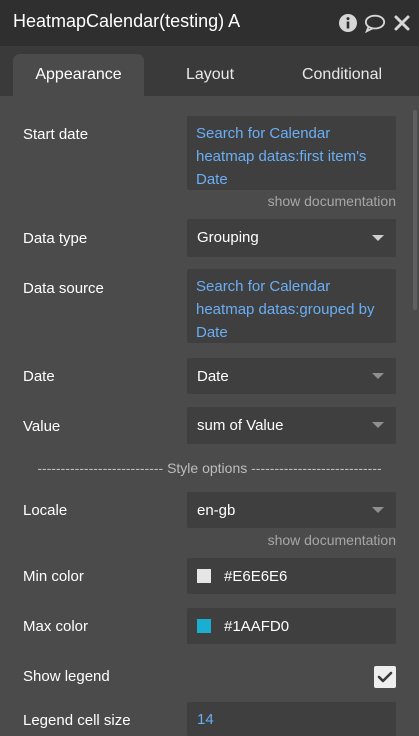 The height and width of the screenshot is (736, 419). Describe the element at coordinates (77, 720) in the screenshot. I see `legend-cell-size-label: Legend cell size` at that location.